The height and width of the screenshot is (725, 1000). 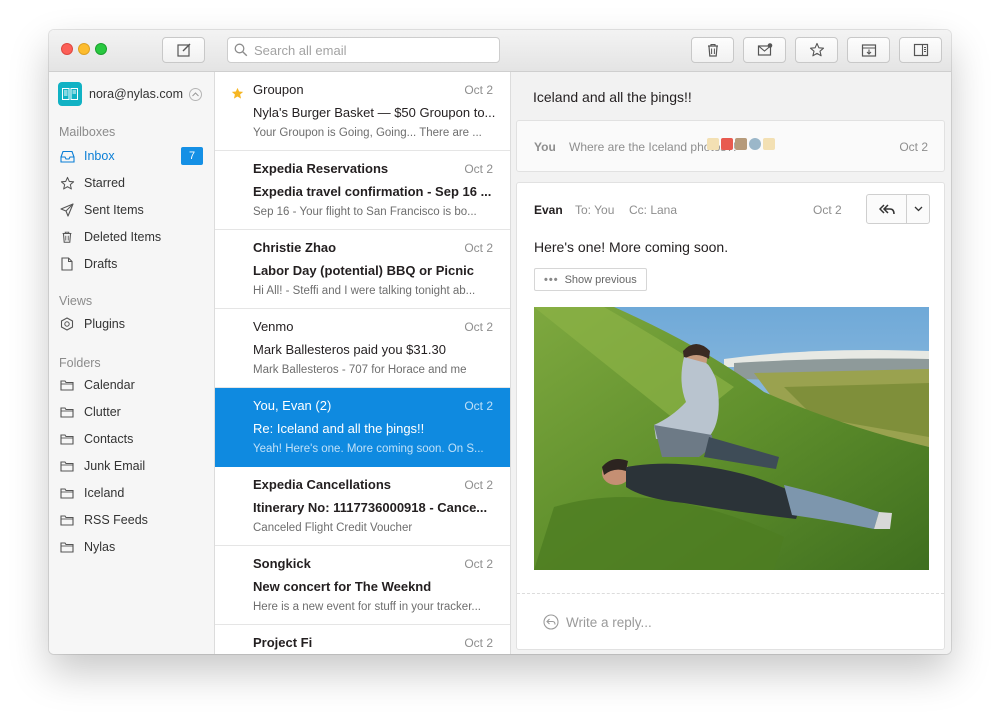 What do you see at coordinates (70, 94) in the screenshot?
I see `account-icon` at bounding box center [70, 94].